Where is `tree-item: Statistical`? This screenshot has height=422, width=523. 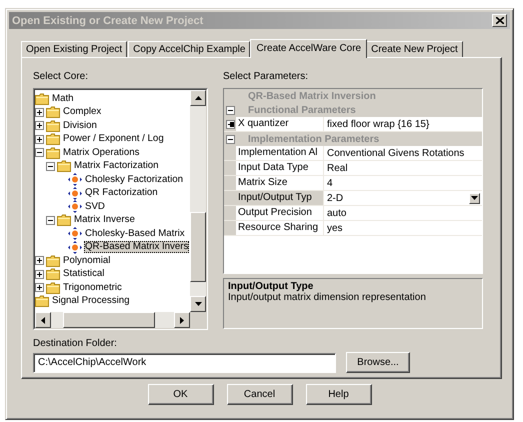 tree-item: Statistical is located at coordinates (84, 274).